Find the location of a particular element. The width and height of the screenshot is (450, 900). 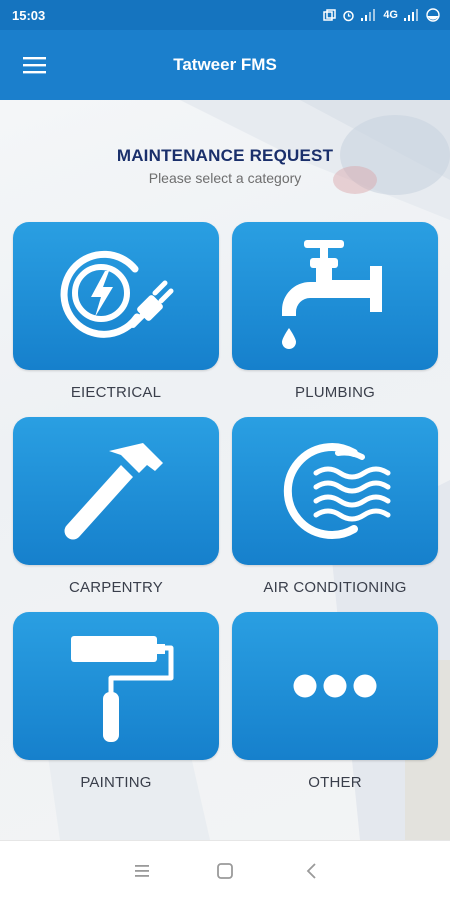

status-time: 15:03 is located at coordinates (29, 15).